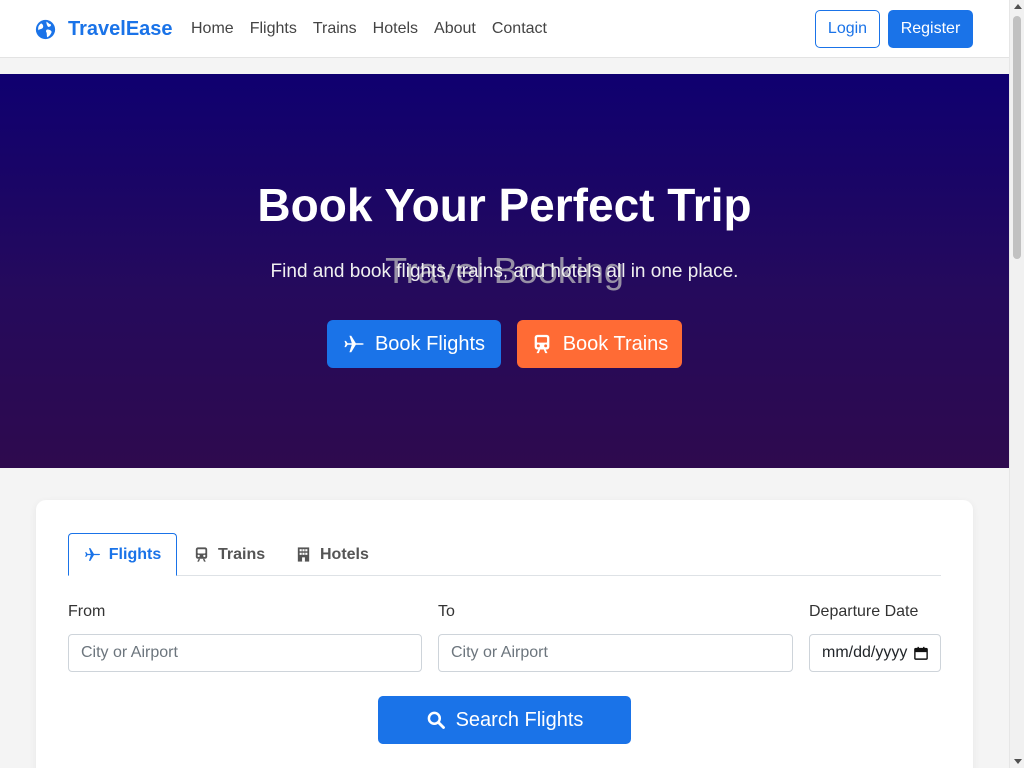 This screenshot has width=1024, height=768. I want to click on search-flights-button: Search Flights, so click(504, 720).